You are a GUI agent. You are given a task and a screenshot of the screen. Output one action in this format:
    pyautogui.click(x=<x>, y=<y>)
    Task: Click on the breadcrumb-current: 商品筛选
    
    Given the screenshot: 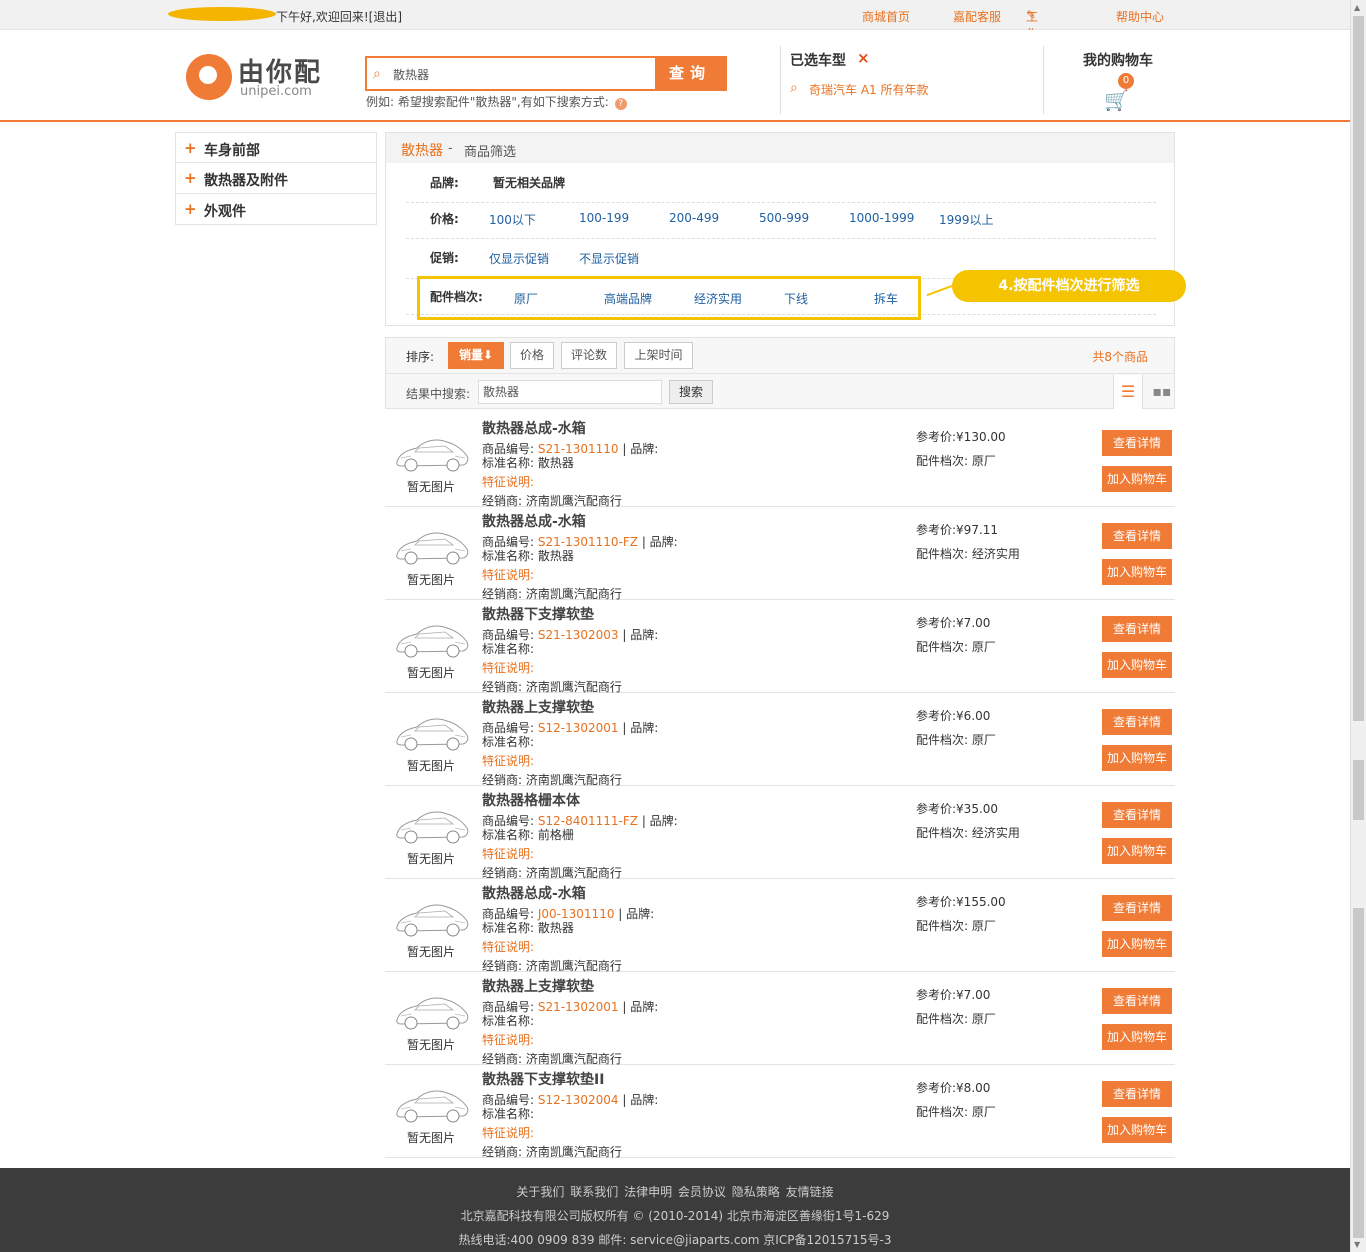 What is the action you would take?
    pyautogui.click(x=490, y=152)
    